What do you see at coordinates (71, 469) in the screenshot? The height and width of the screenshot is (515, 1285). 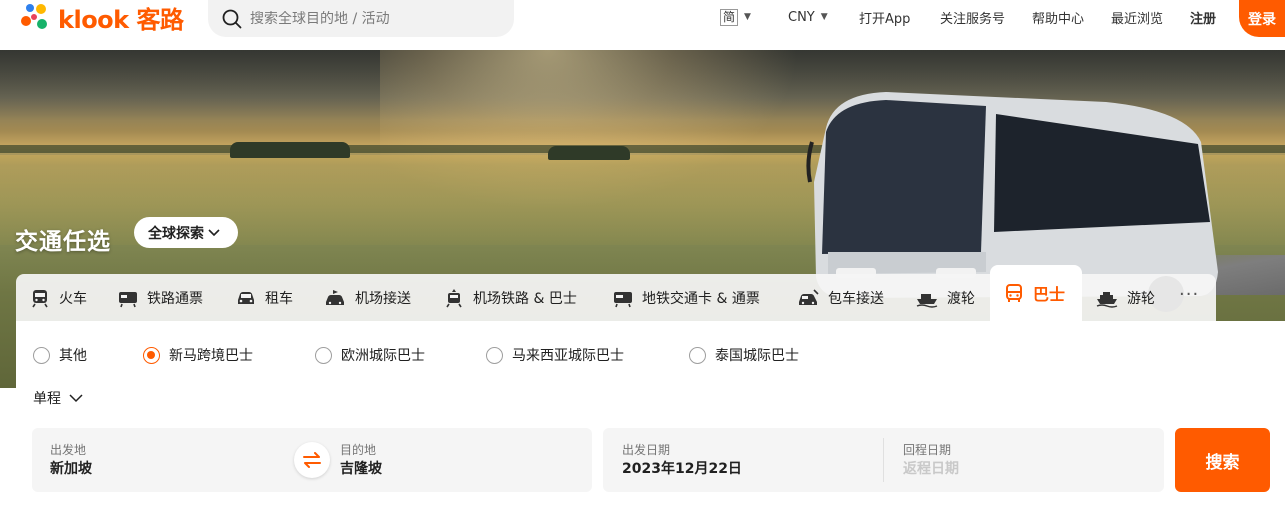 I see `departure-value: 新加坡` at bounding box center [71, 469].